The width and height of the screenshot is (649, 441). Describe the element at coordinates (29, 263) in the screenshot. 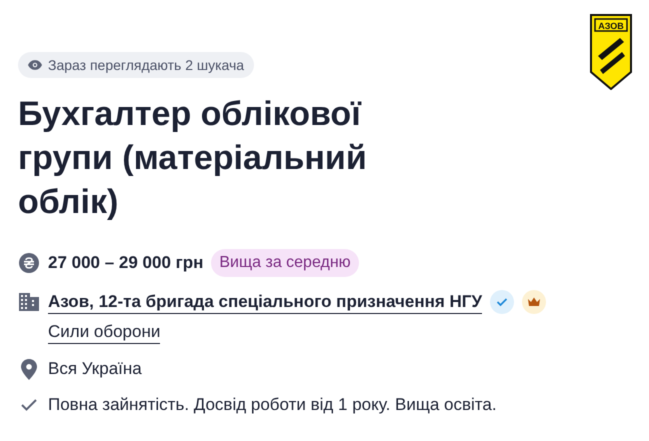

I see `hryvnia-icon` at that location.